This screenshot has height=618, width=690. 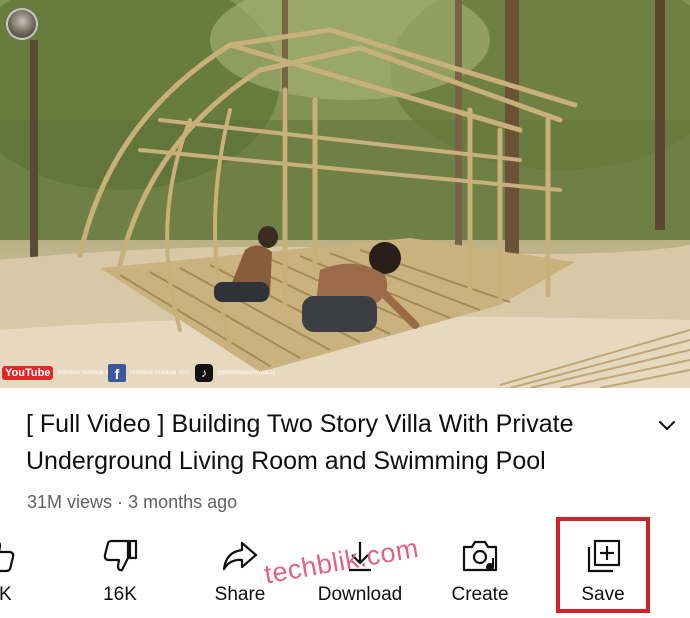 What do you see at coordinates (480, 556) in the screenshot?
I see `create-icon` at bounding box center [480, 556].